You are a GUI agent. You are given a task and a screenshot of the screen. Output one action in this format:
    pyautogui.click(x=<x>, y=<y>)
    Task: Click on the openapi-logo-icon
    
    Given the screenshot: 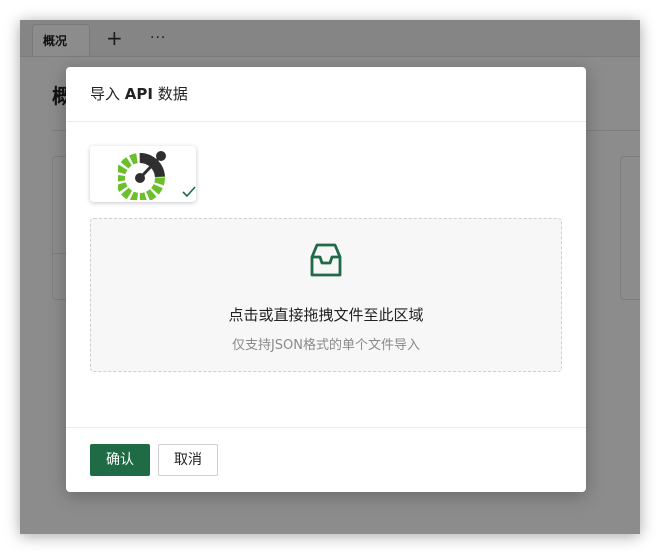 What is the action you would take?
    pyautogui.click(x=142, y=175)
    